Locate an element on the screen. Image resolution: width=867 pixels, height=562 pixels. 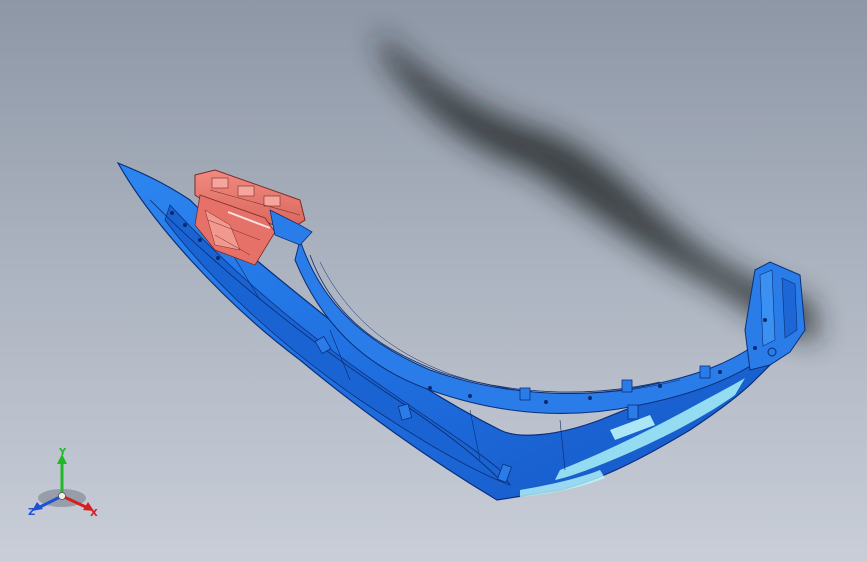
y-axis-label: Y is located at coordinates (62, 452).